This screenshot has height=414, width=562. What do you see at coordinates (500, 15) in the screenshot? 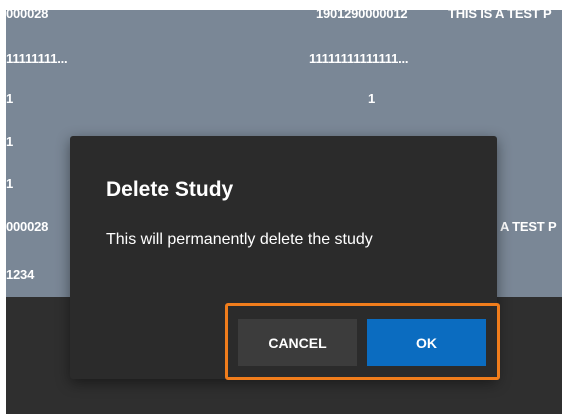
I see `table-cell: THIS IS A TEST P` at bounding box center [500, 15].